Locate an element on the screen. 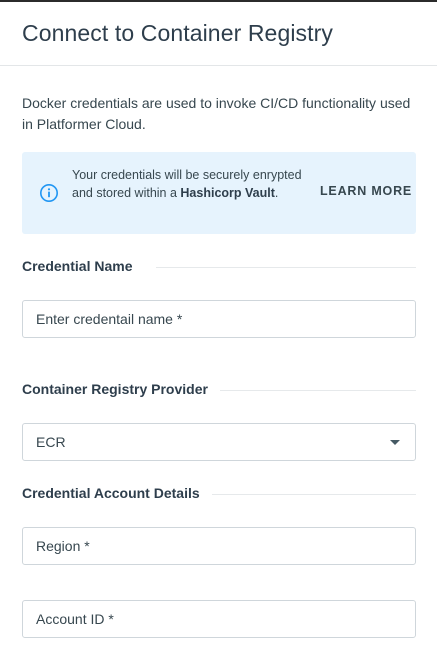  info-icon is located at coordinates (49, 193).